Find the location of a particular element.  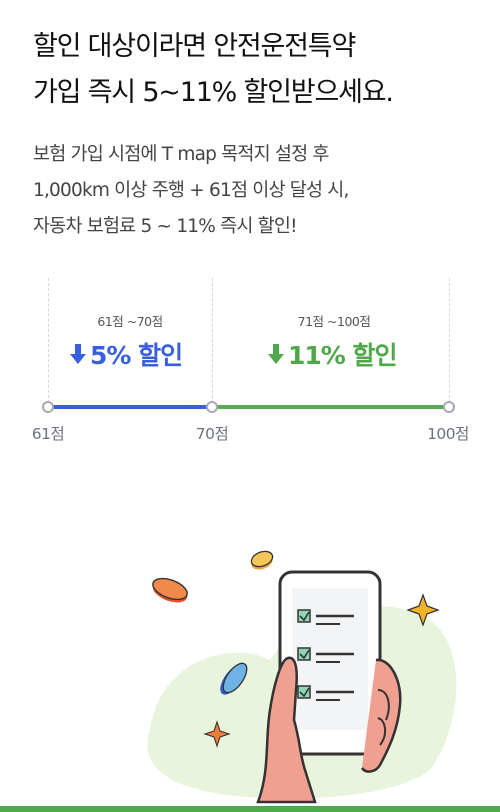

tier-1-discount: 5% 할인 is located at coordinates (126, 354).